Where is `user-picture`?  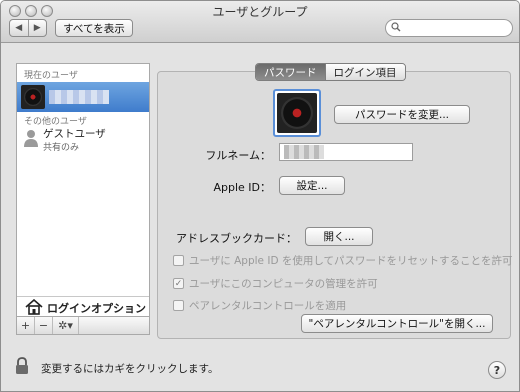
user-picture is located at coordinates (297, 113).